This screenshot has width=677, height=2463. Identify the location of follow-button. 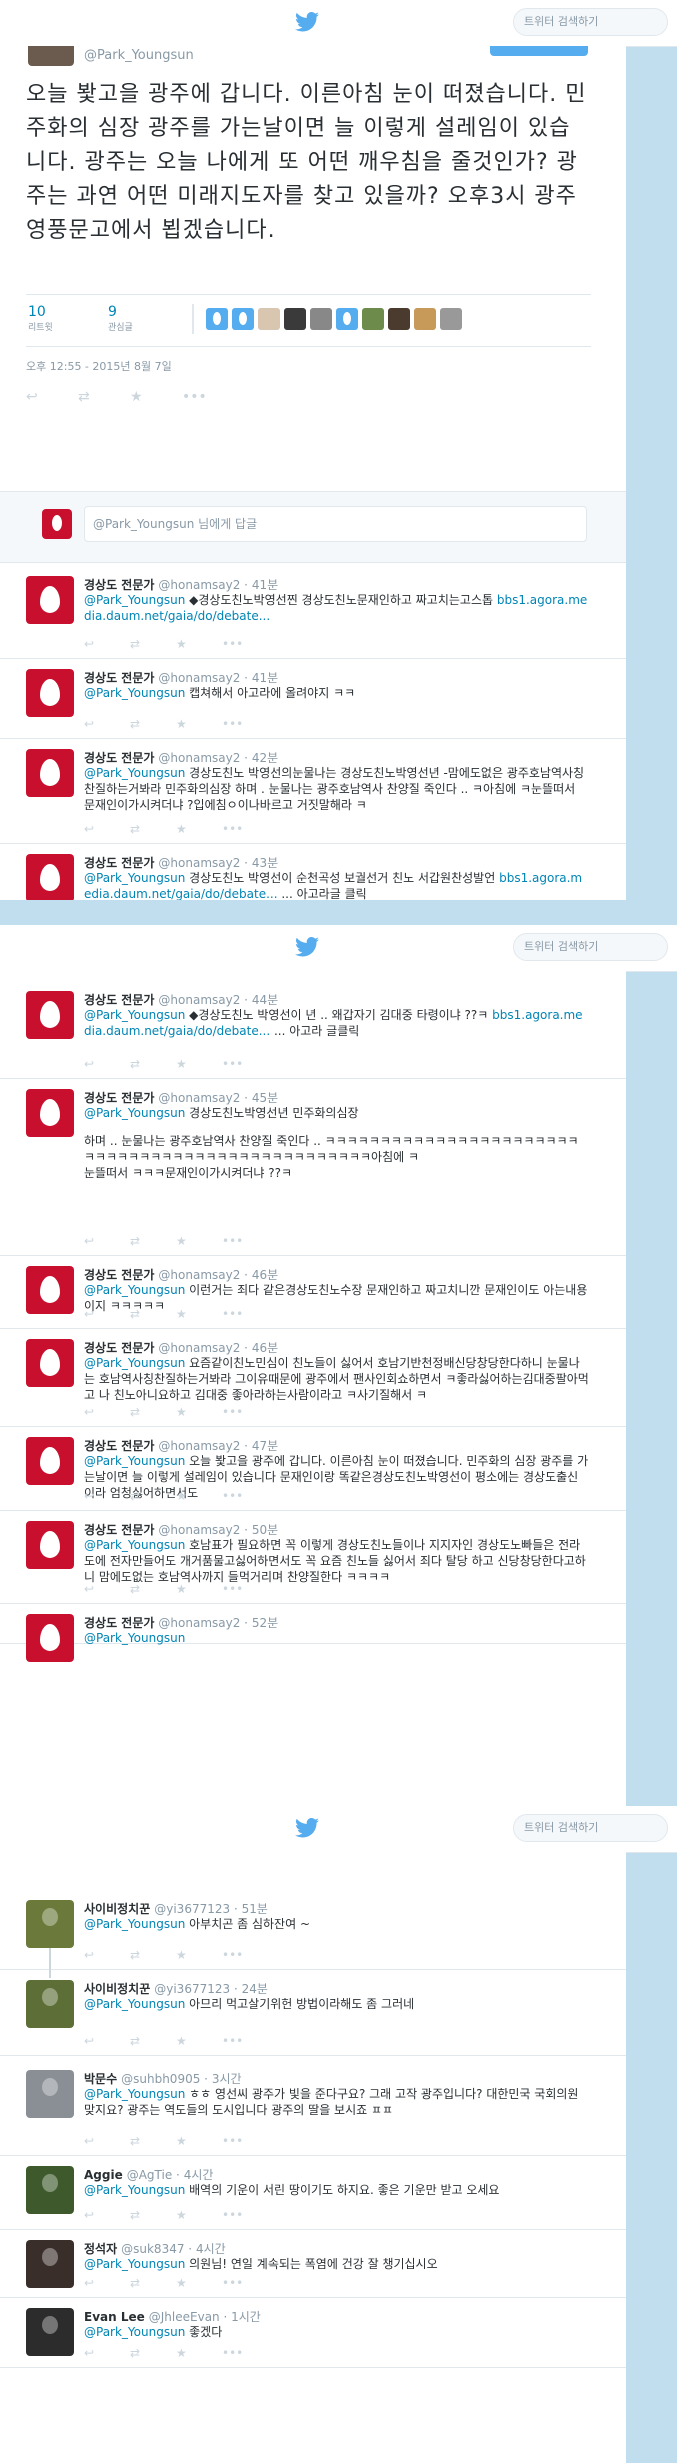
(539, 51).